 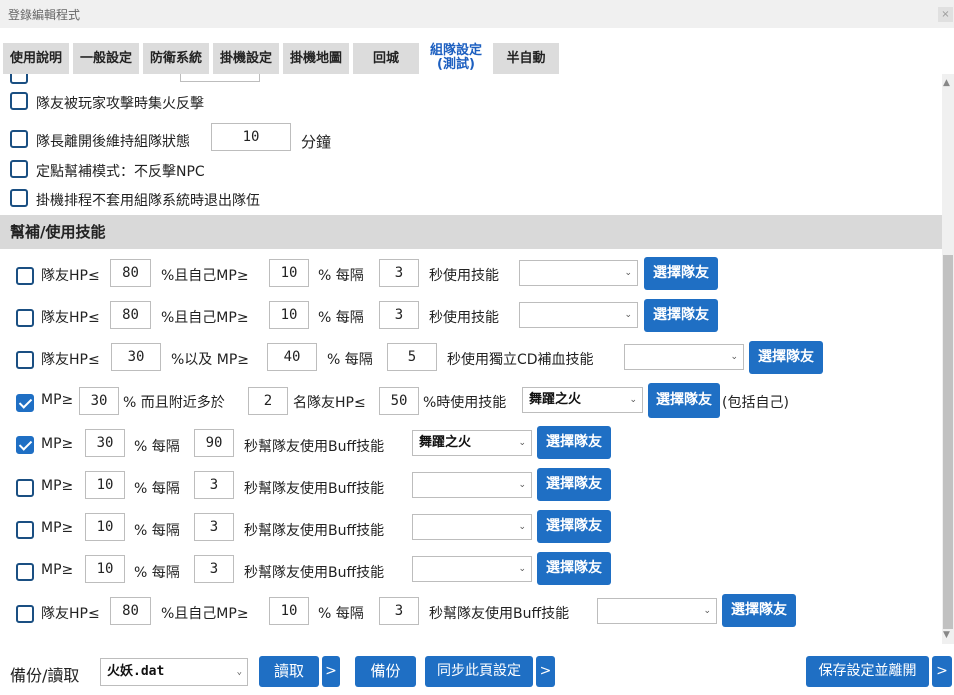 I want to click on row5-input-3: 90, so click(x=214, y=443).